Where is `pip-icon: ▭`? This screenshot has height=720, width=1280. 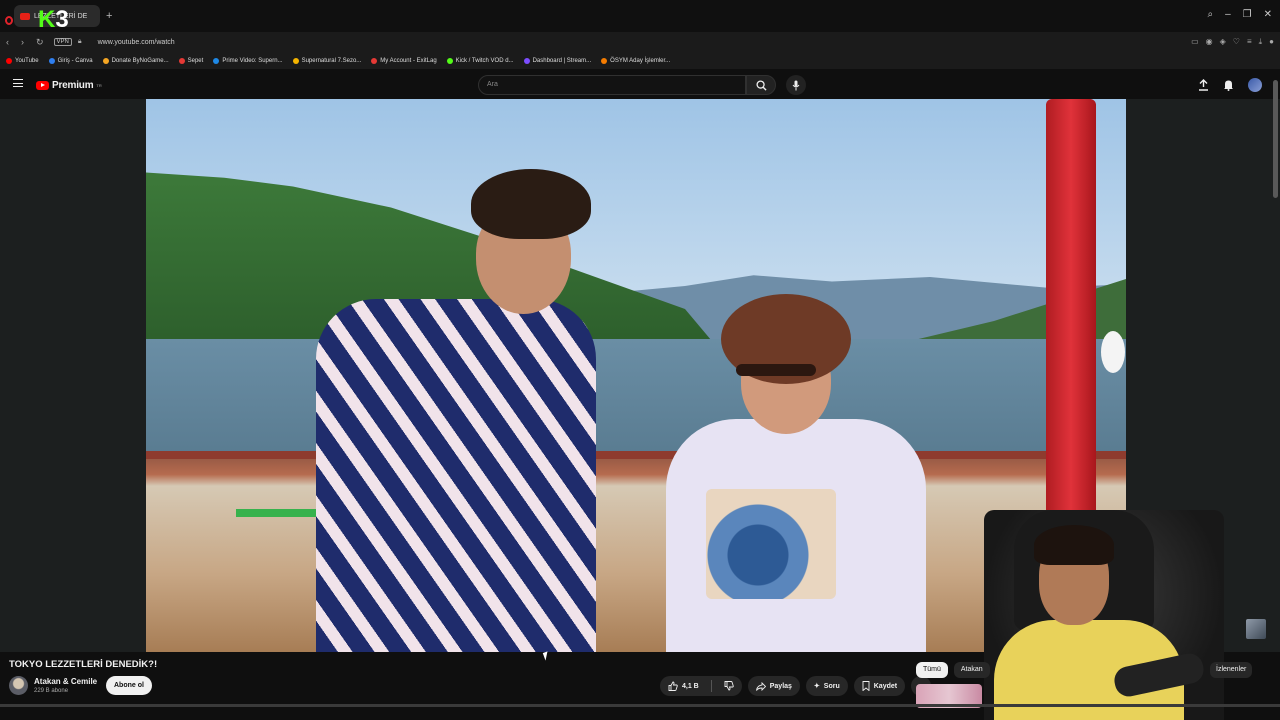
pip-icon: ▭ is located at coordinates (1195, 42).